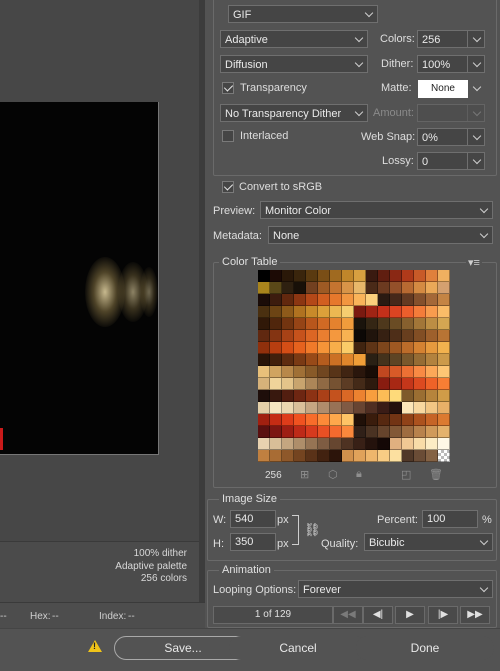 The height and width of the screenshot is (671, 500). Describe the element at coordinates (376, 210) in the screenshot. I see `preview-select: Monitor Color` at that location.